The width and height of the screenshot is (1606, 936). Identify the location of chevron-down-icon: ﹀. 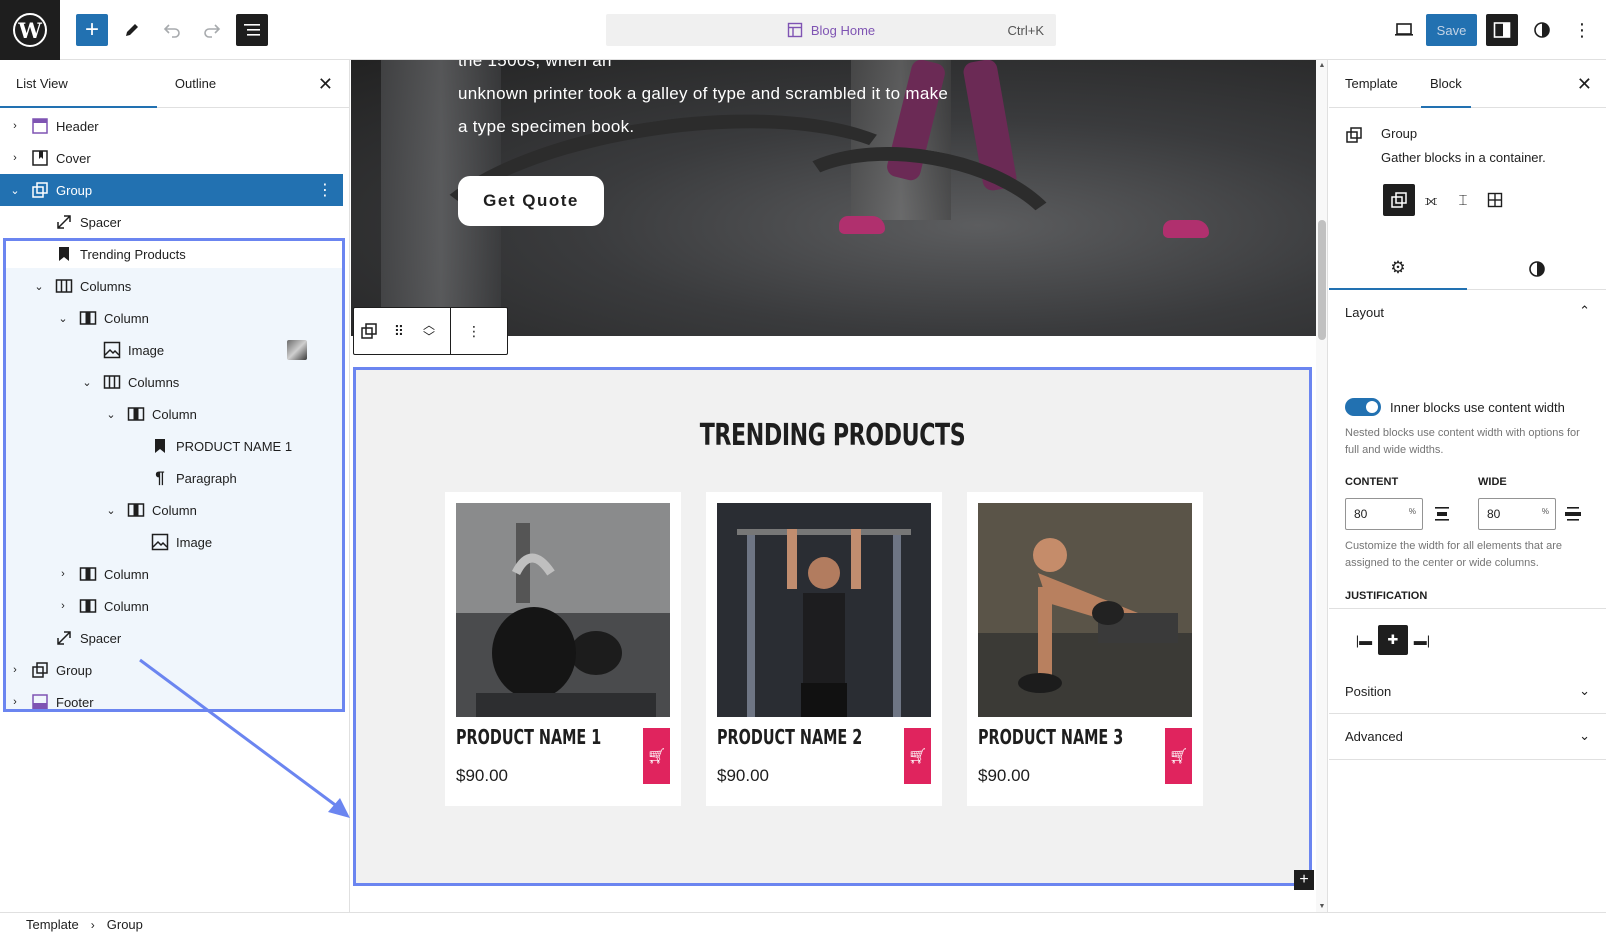
(429, 337).